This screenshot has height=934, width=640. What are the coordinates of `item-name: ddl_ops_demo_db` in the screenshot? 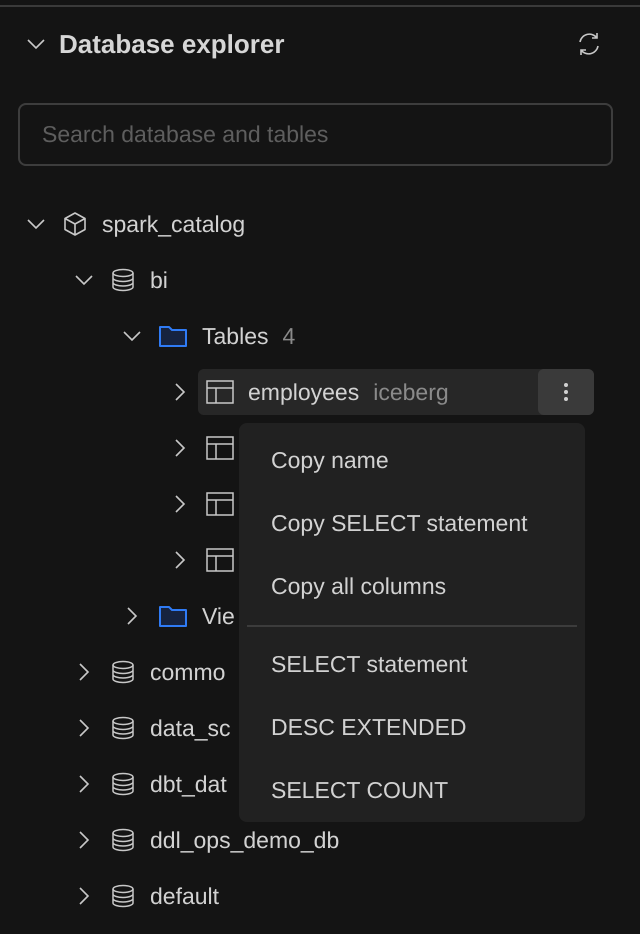 It's located at (245, 840).